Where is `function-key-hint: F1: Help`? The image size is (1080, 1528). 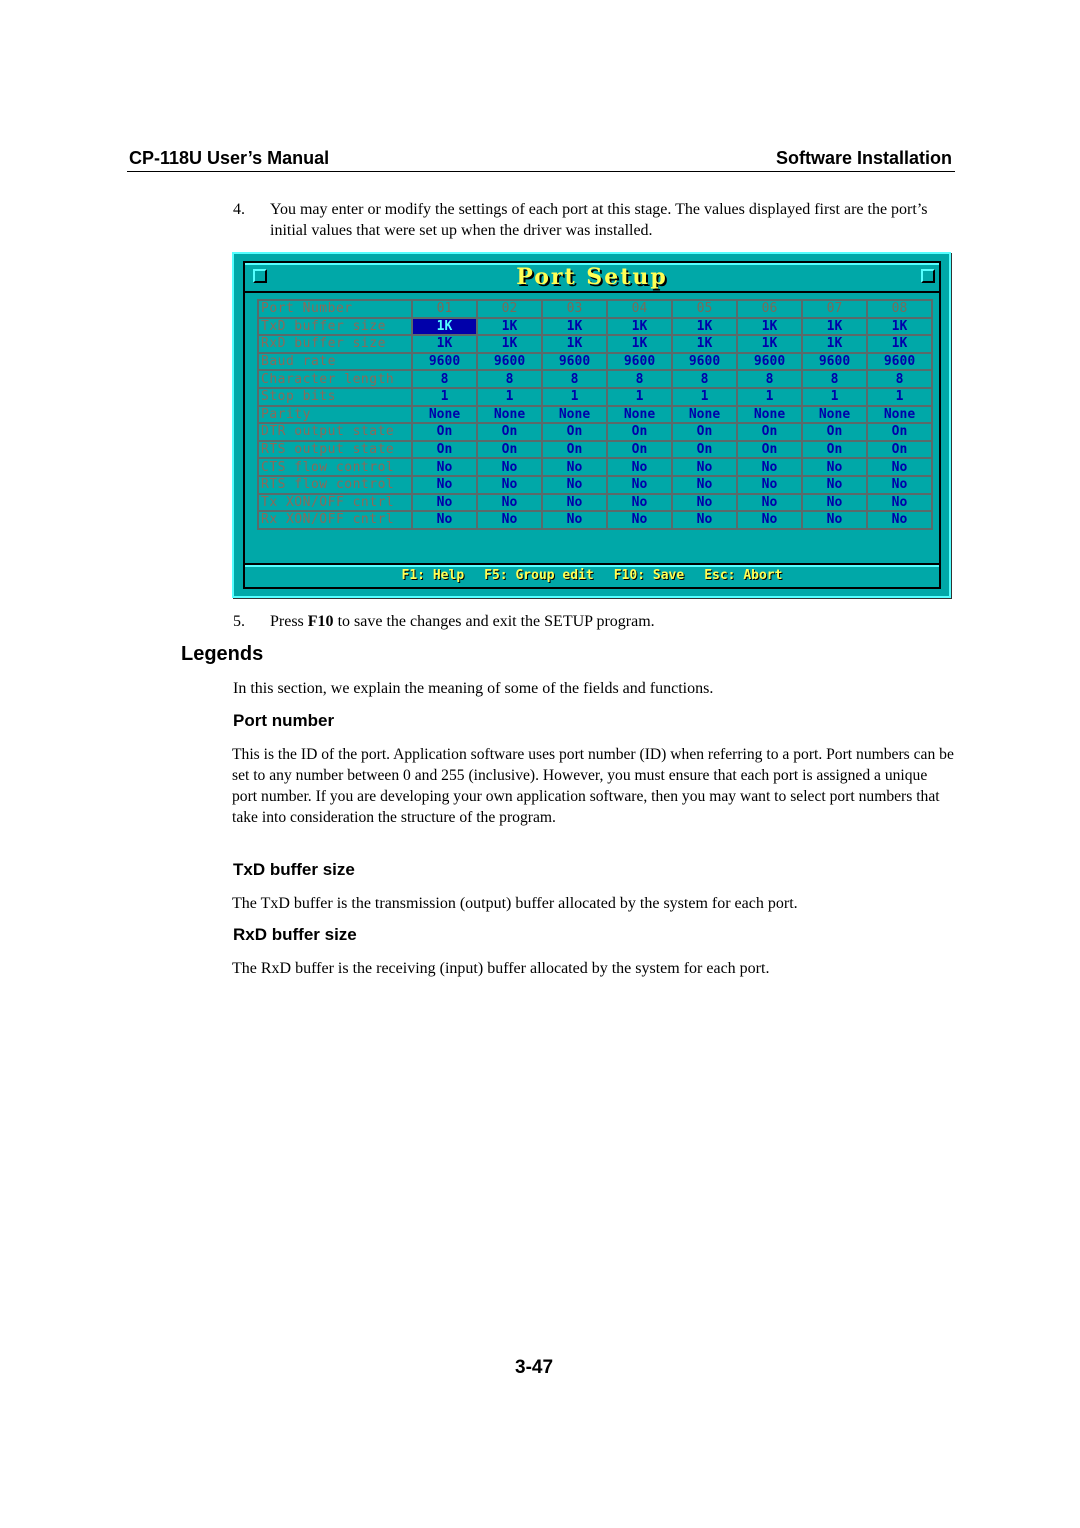
function-key-hint: F1: Help is located at coordinates (433, 575).